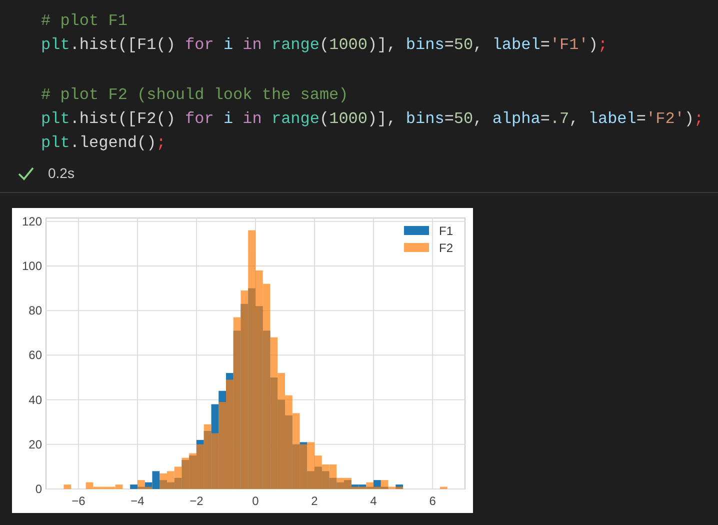 This screenshot has height=525, width=718. What do you see at coordinates (61, 173) in the screenshot?
I see `execution-time: 0.2s` at bounding box center [61, 173].